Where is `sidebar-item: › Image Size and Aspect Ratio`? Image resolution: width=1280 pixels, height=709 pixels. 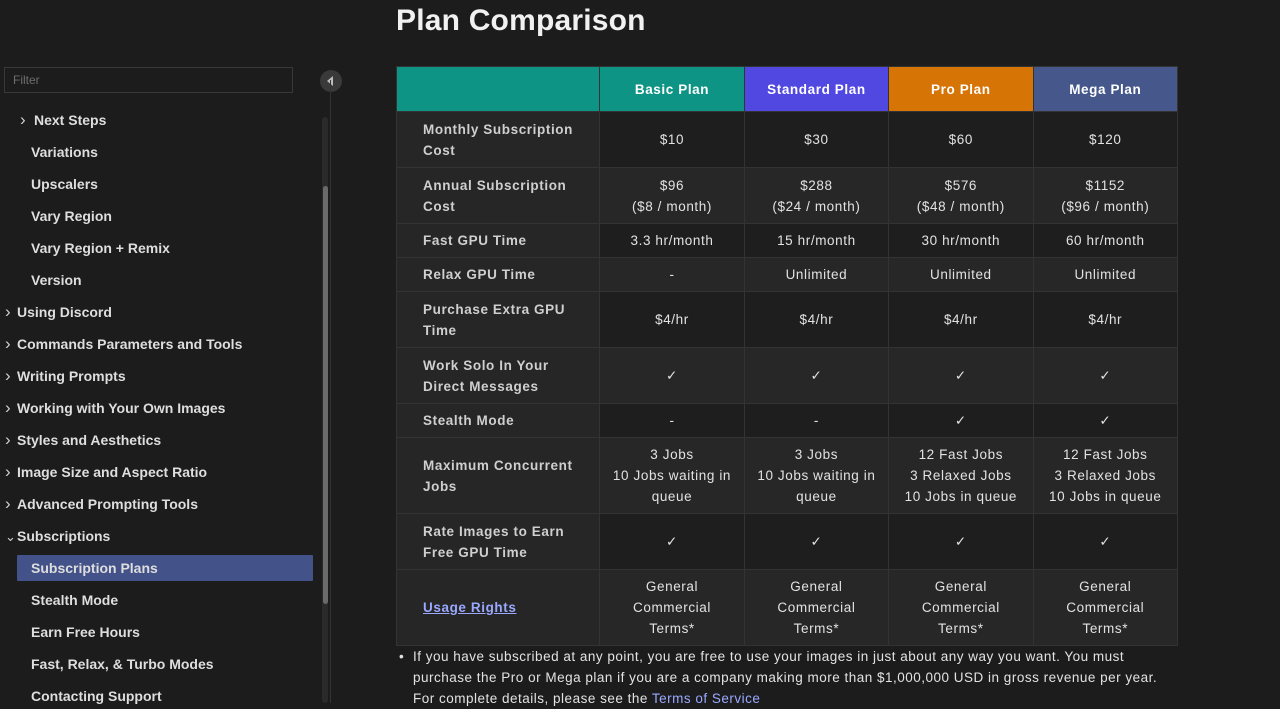 sidebar-item: › Image Size and Aspect Ratio is located at coordinates (106, 472).